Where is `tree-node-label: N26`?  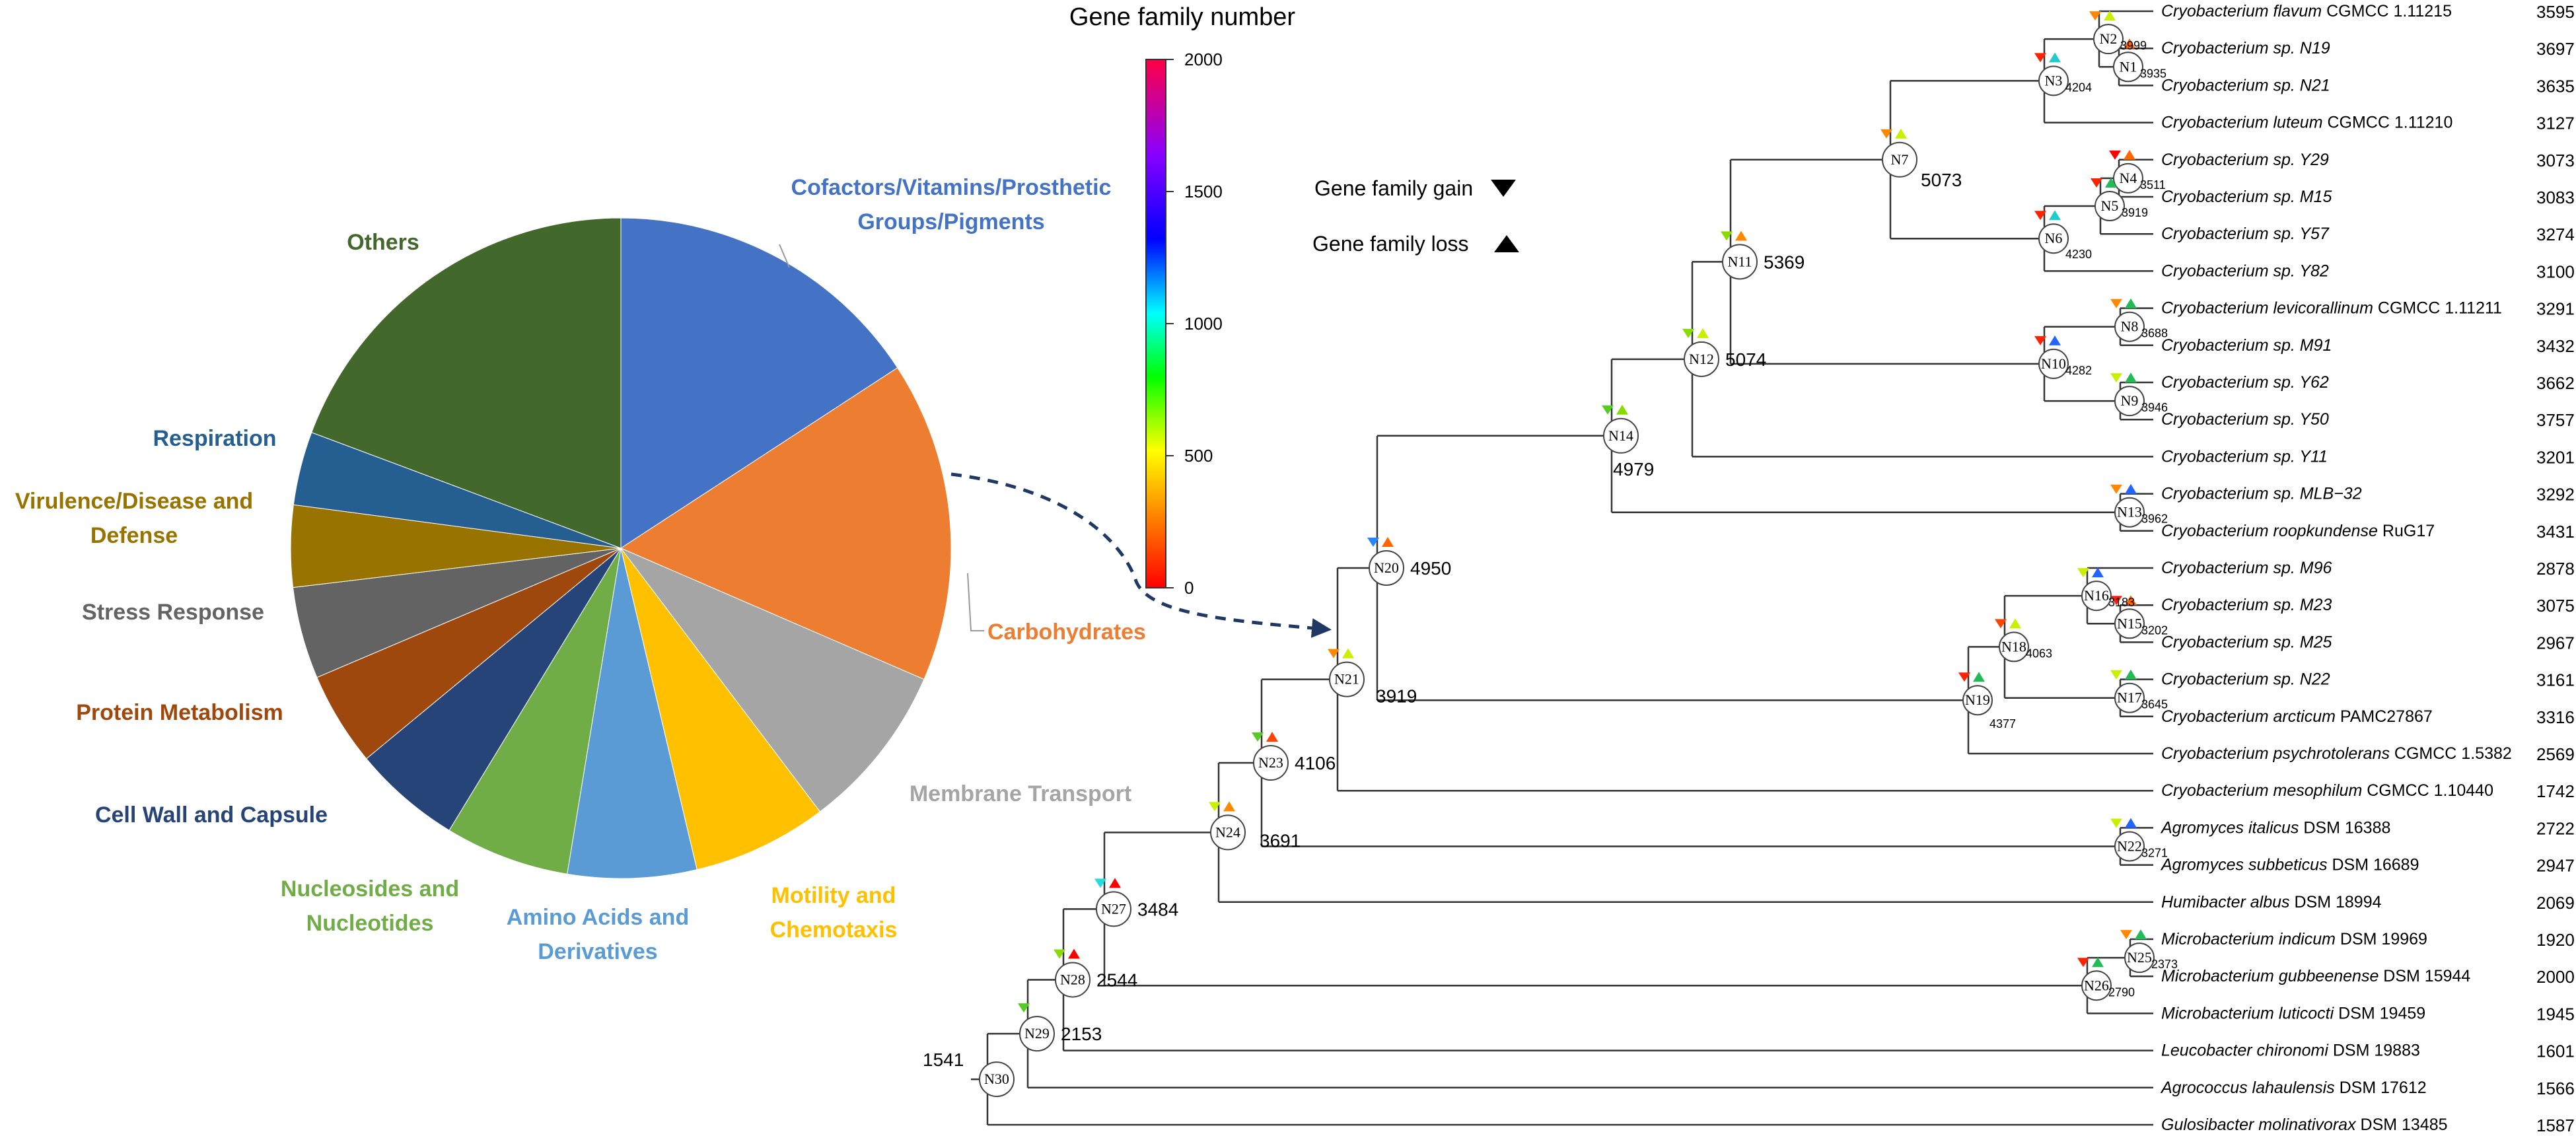
tree-node-label: N26 is located at coordinates (2097, 985).